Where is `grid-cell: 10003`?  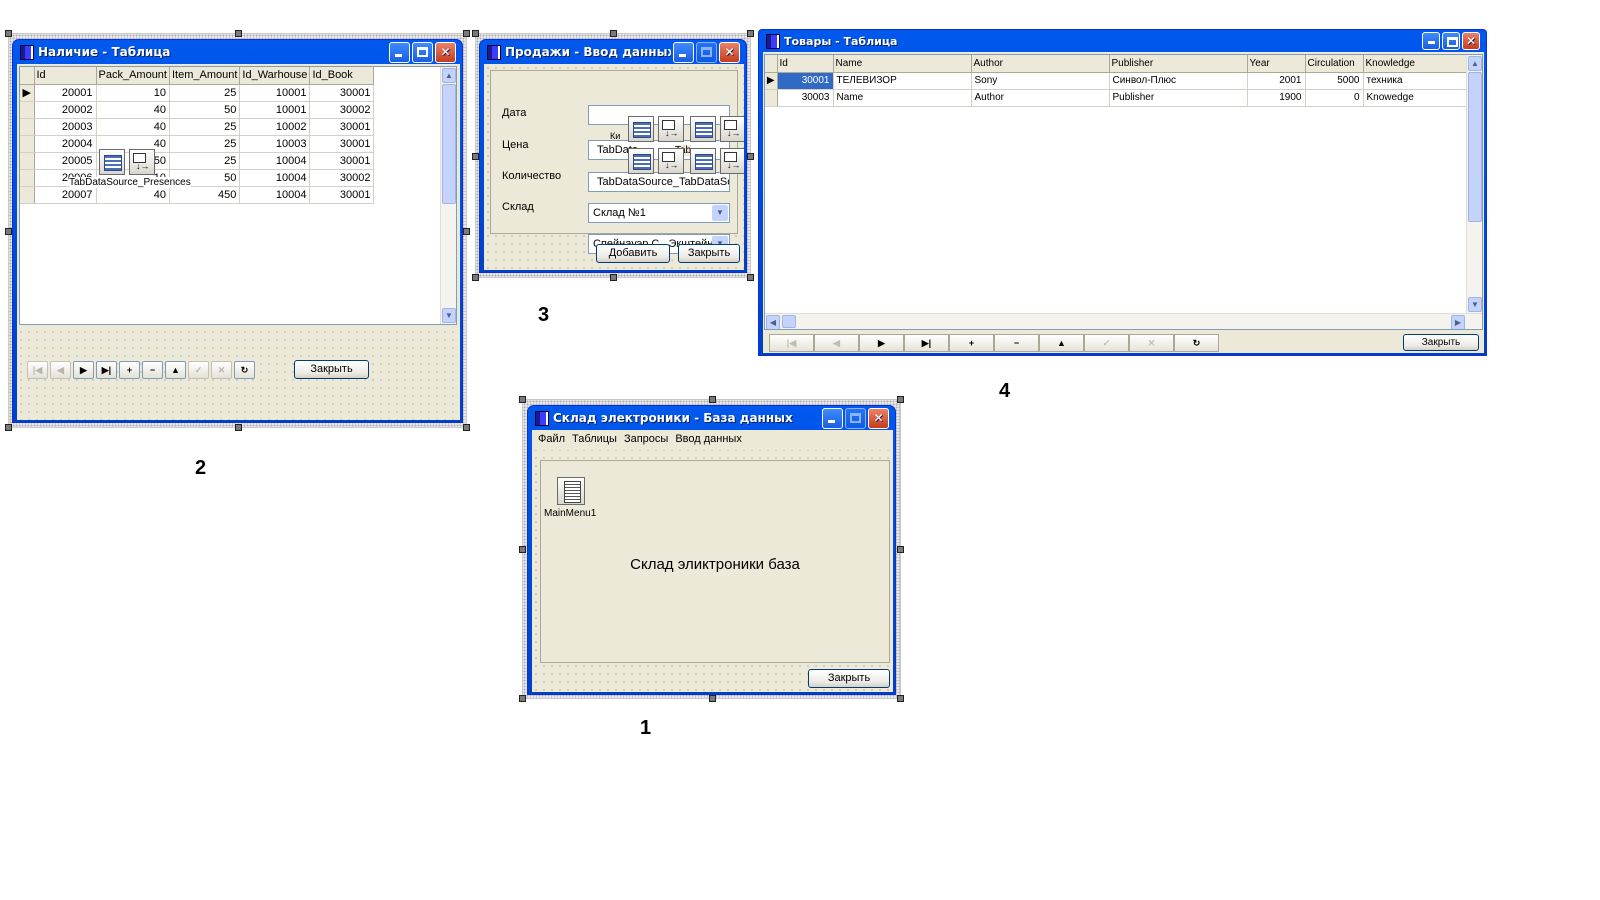 grid-cell: 10003 is located at coordinates (275, 144).